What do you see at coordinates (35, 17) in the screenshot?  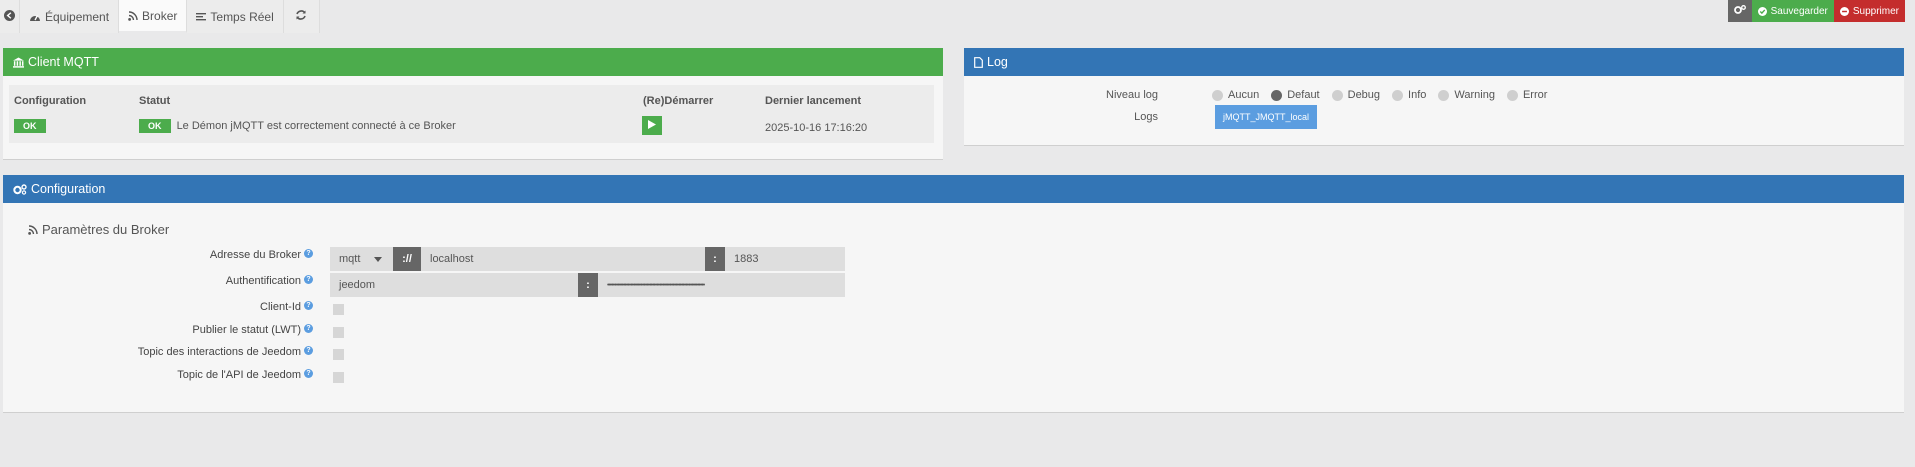 I see `tachometer-icon` at bounding box center [35, 17].